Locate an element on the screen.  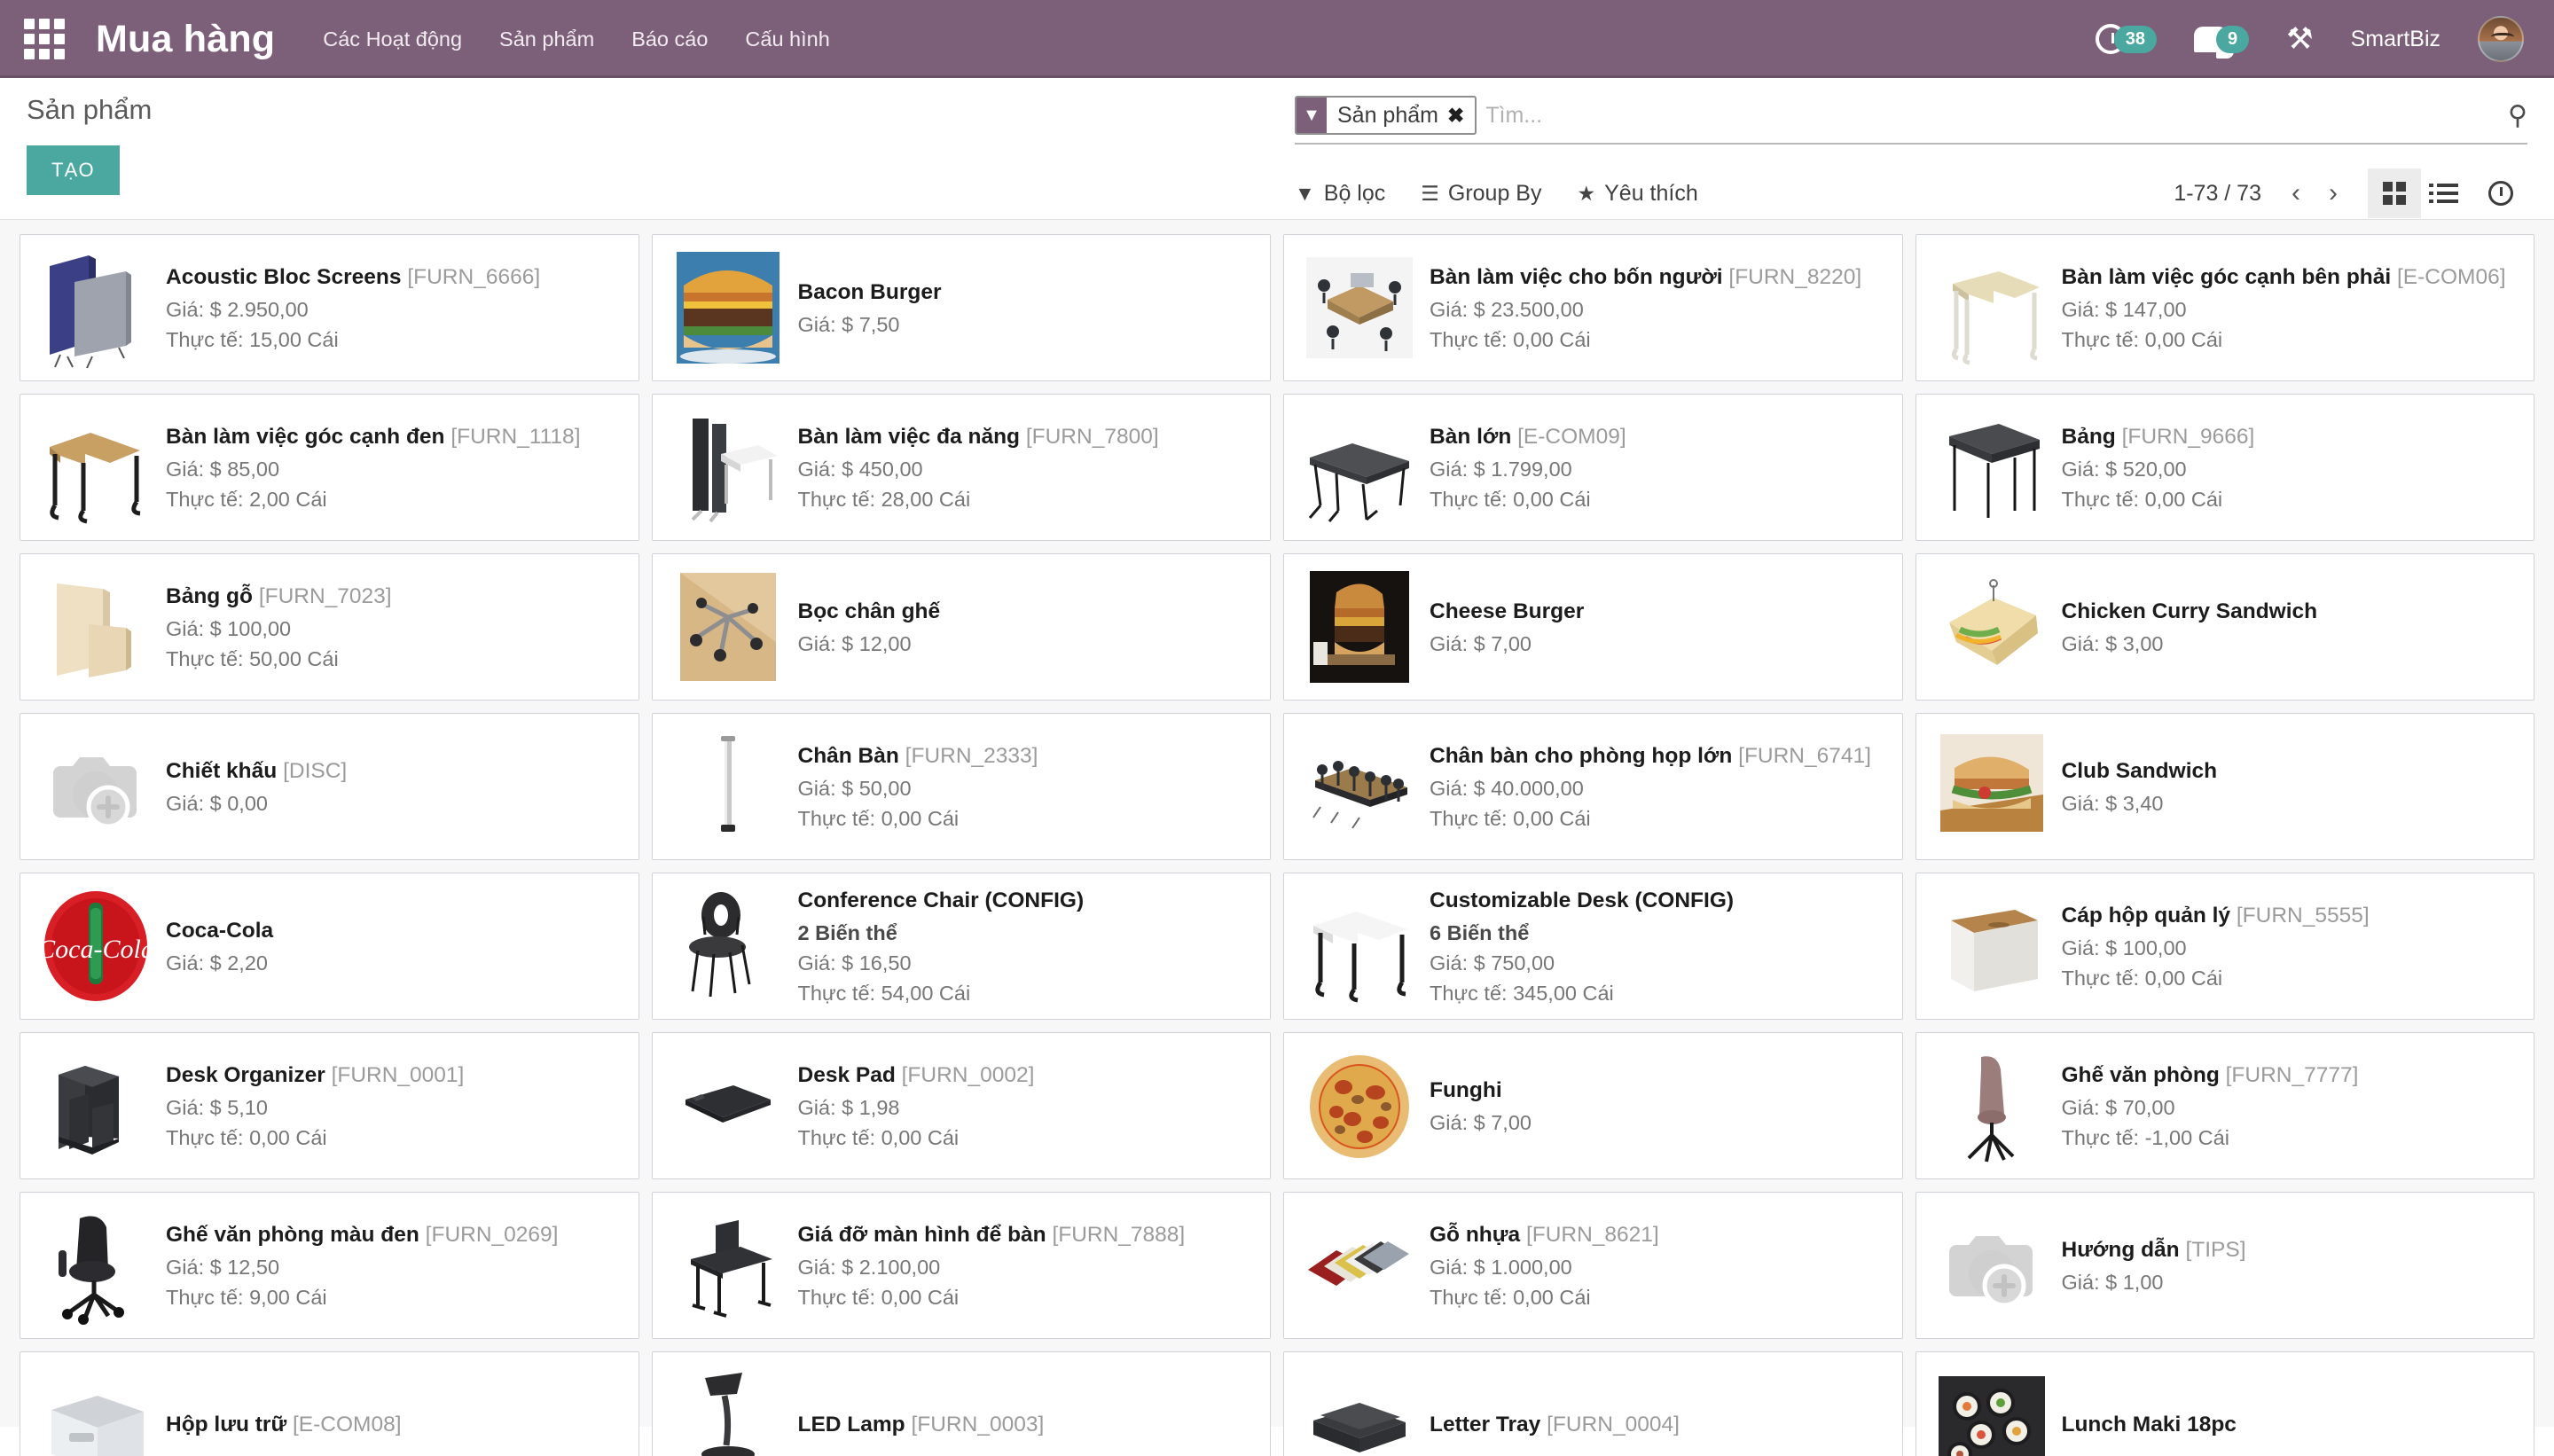
product-card: LED Lamp [FURN_0003] is located at coordinates (961, 1403).